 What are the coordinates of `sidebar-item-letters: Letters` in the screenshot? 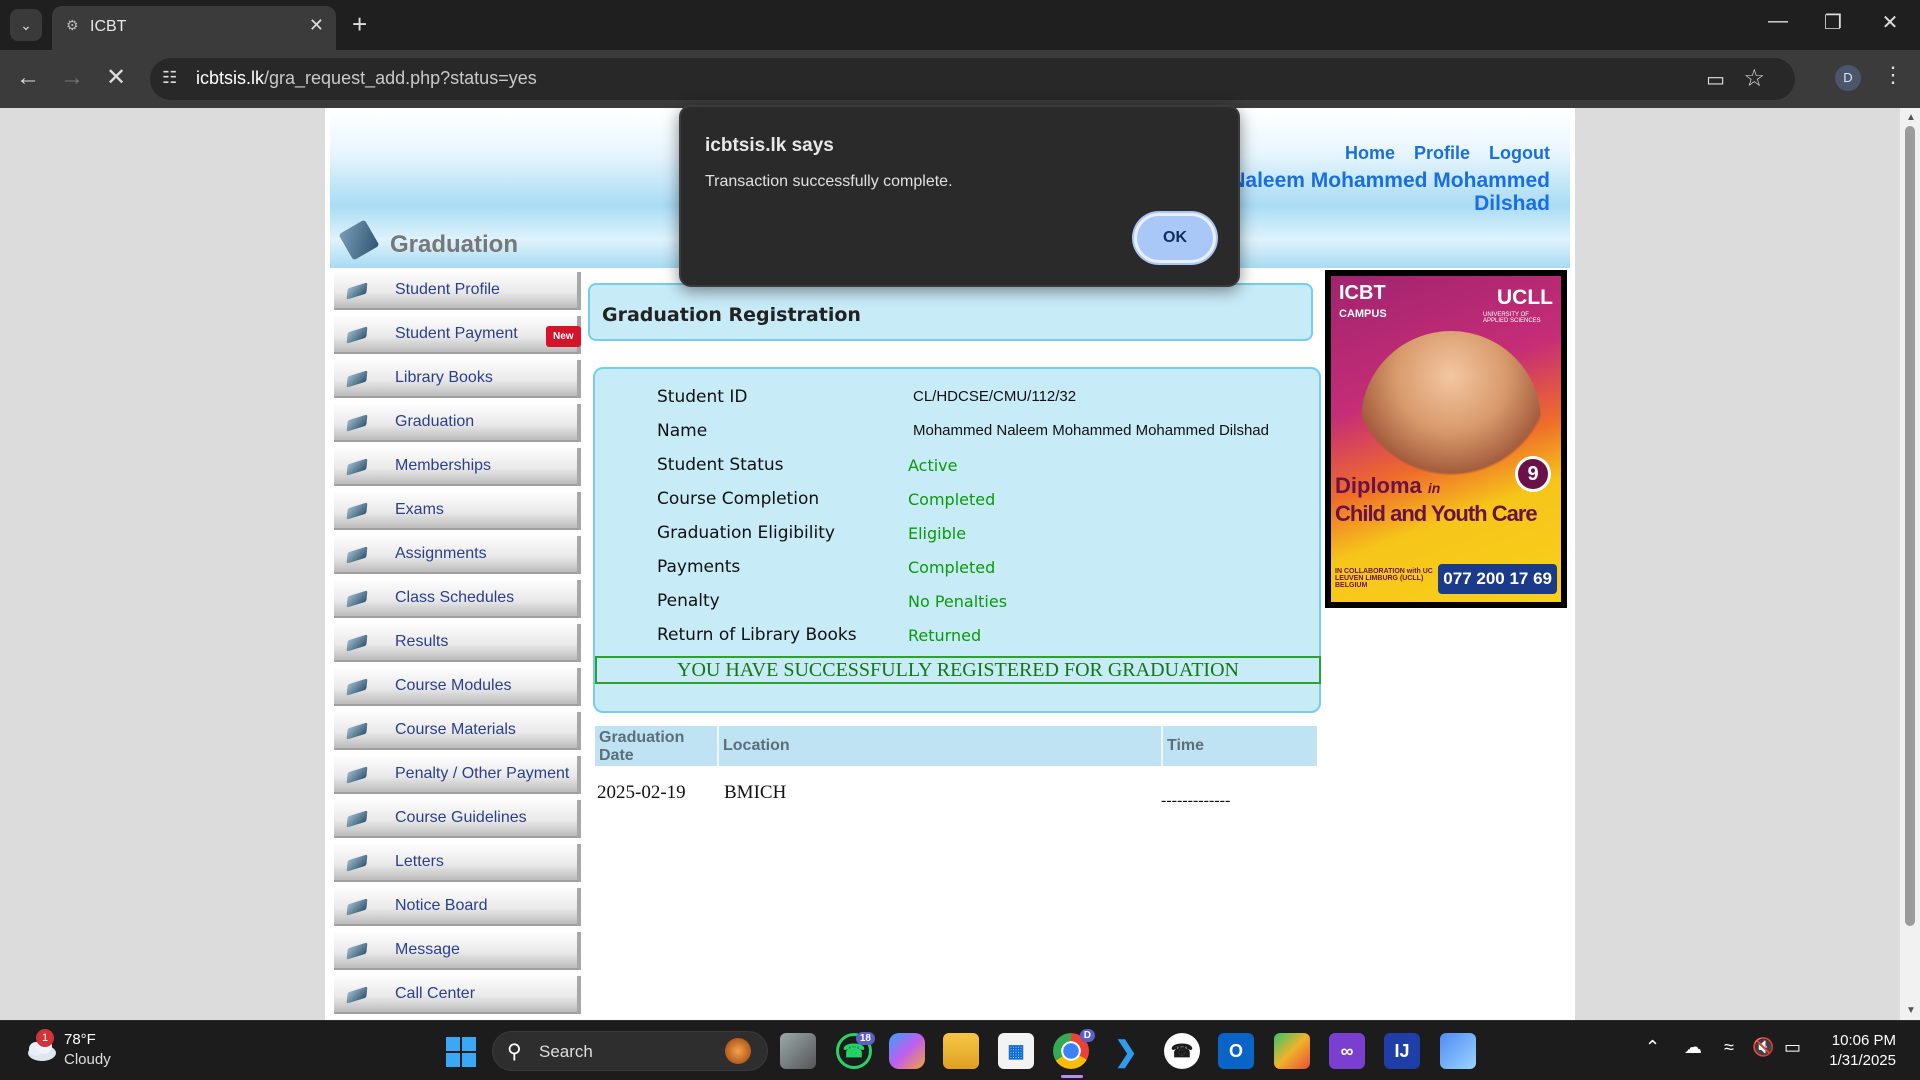 It's located at (457, 863).